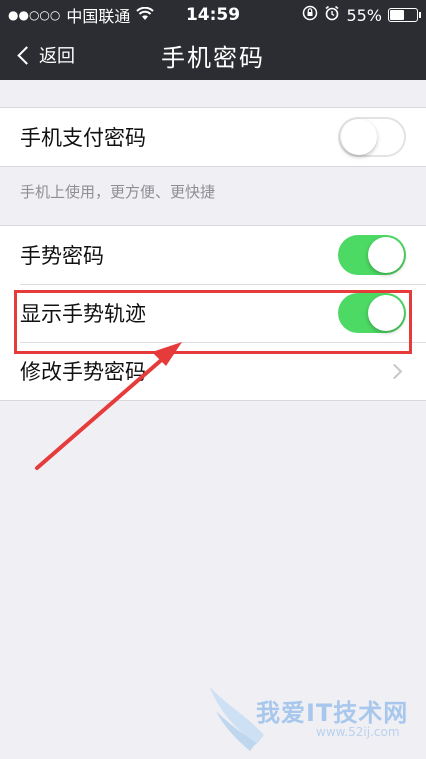  Describe the element at coordinates (34, 15) in the screenshot. I see `signal-strength-icon: ●●○○○` at that location.